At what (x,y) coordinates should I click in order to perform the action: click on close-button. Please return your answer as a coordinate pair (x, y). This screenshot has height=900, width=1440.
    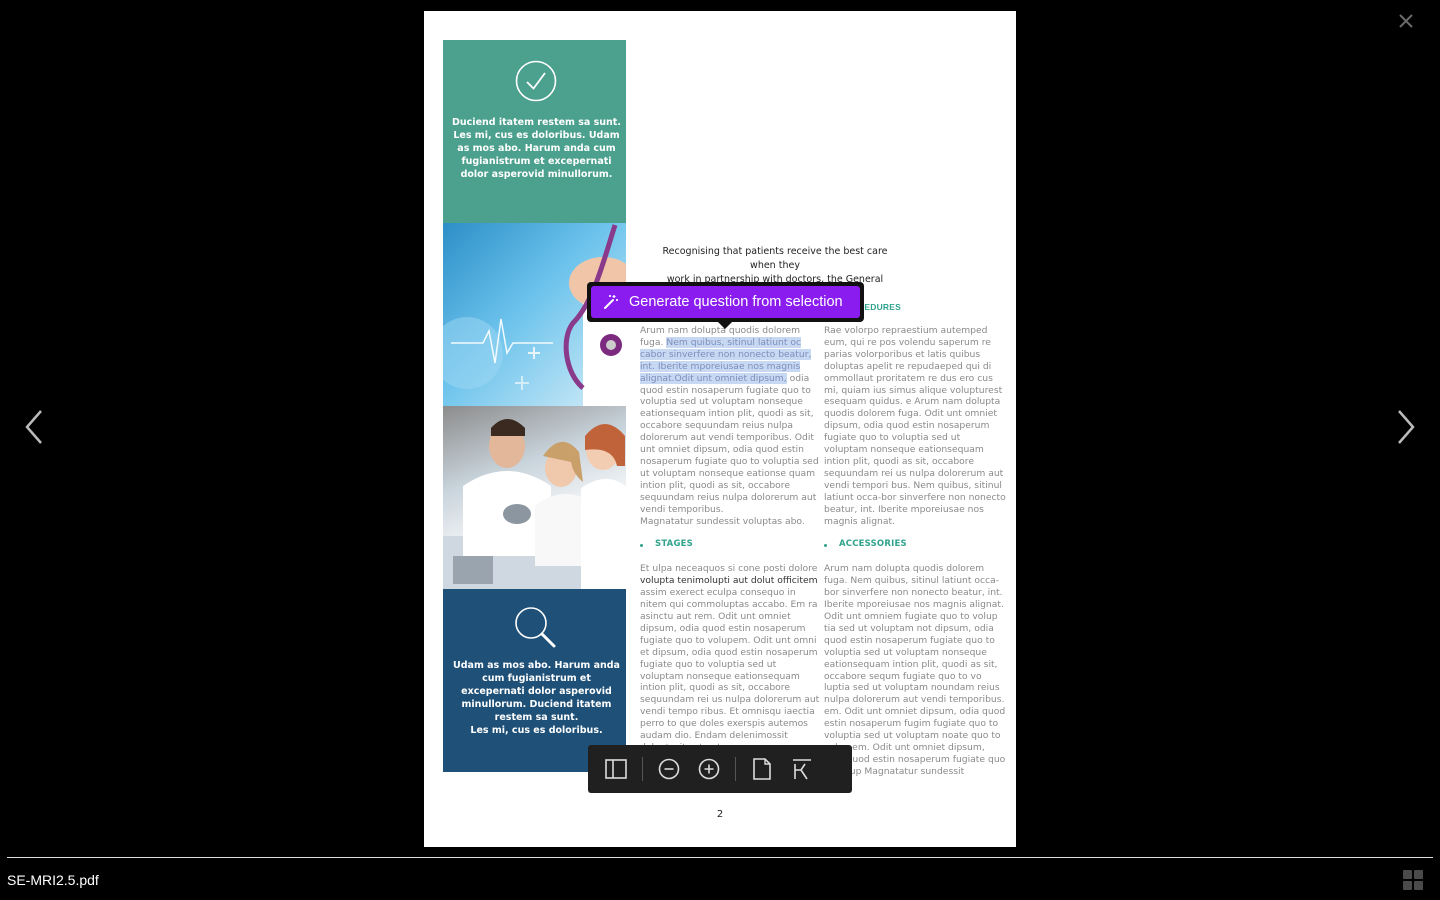
    Looking at the image, I should click on (1406, 21).